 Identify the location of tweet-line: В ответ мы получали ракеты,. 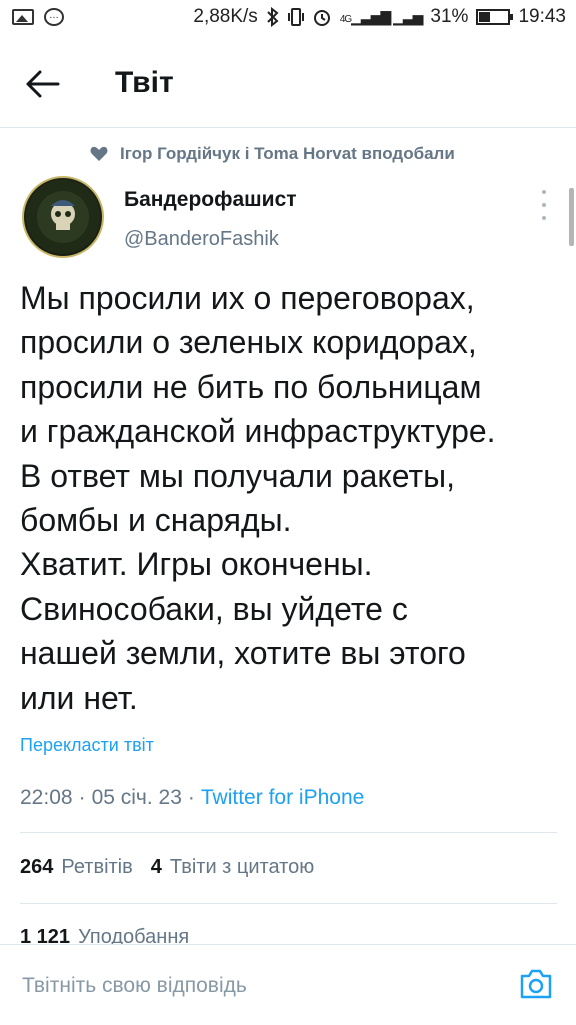
(238, 475).